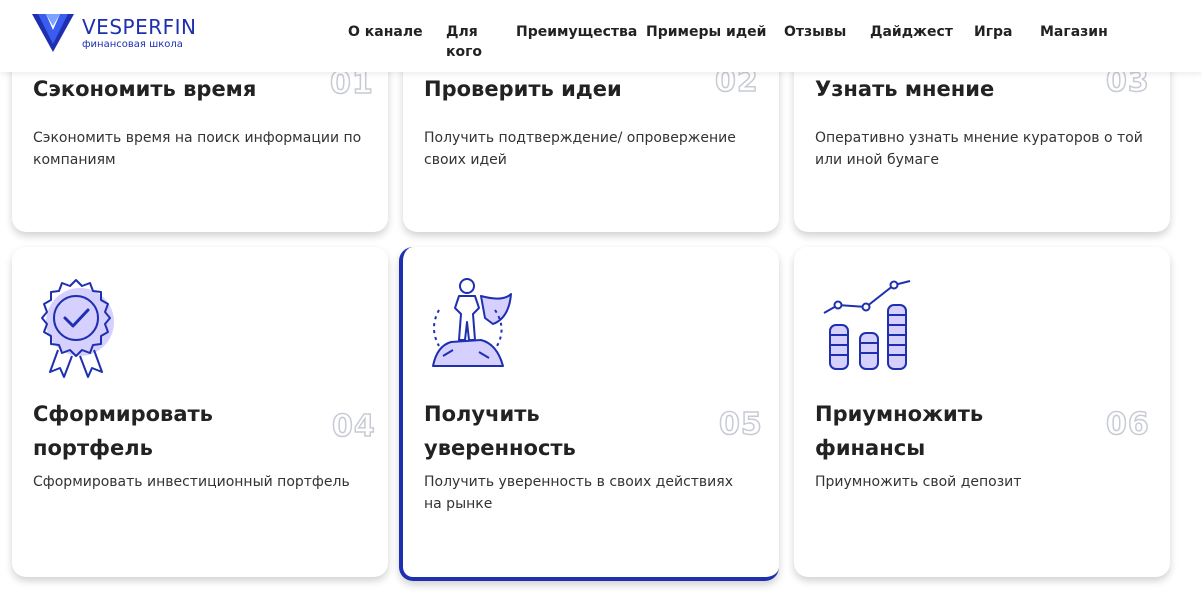  Describe the element at coordinates (53, 33) in the screenshot. I see `logo-v-icon` at that location.